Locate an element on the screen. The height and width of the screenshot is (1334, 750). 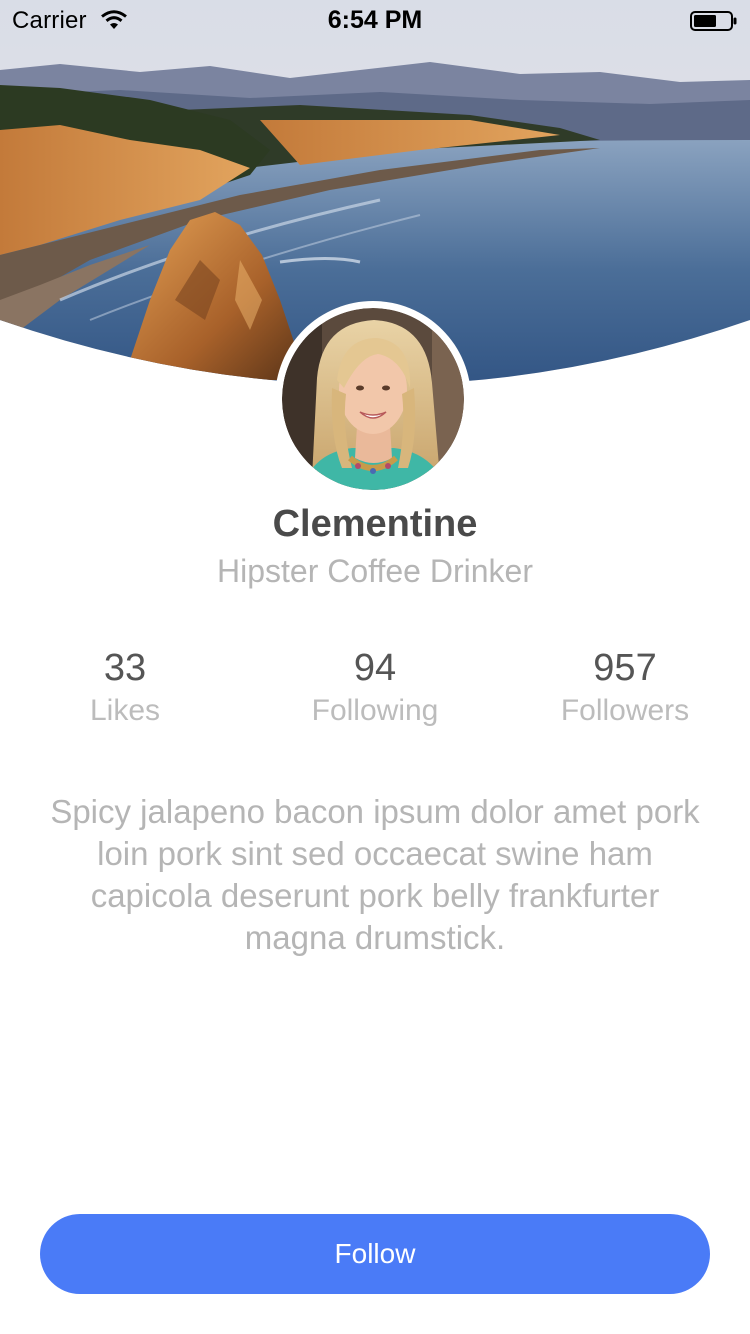
profile-name: Clementine is located at coordinates (375, 524).